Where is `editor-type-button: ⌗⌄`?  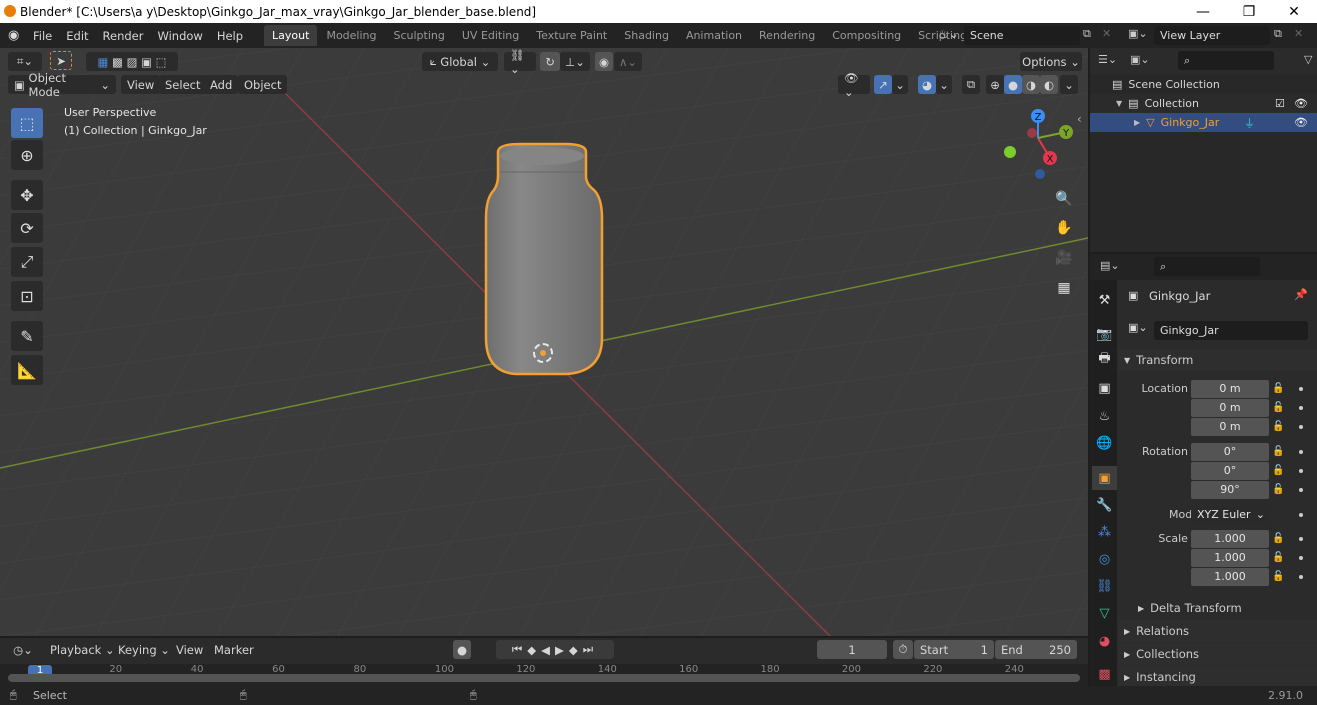
editor-type-button: ⌗⌄ is located at coordinates (25, 61).